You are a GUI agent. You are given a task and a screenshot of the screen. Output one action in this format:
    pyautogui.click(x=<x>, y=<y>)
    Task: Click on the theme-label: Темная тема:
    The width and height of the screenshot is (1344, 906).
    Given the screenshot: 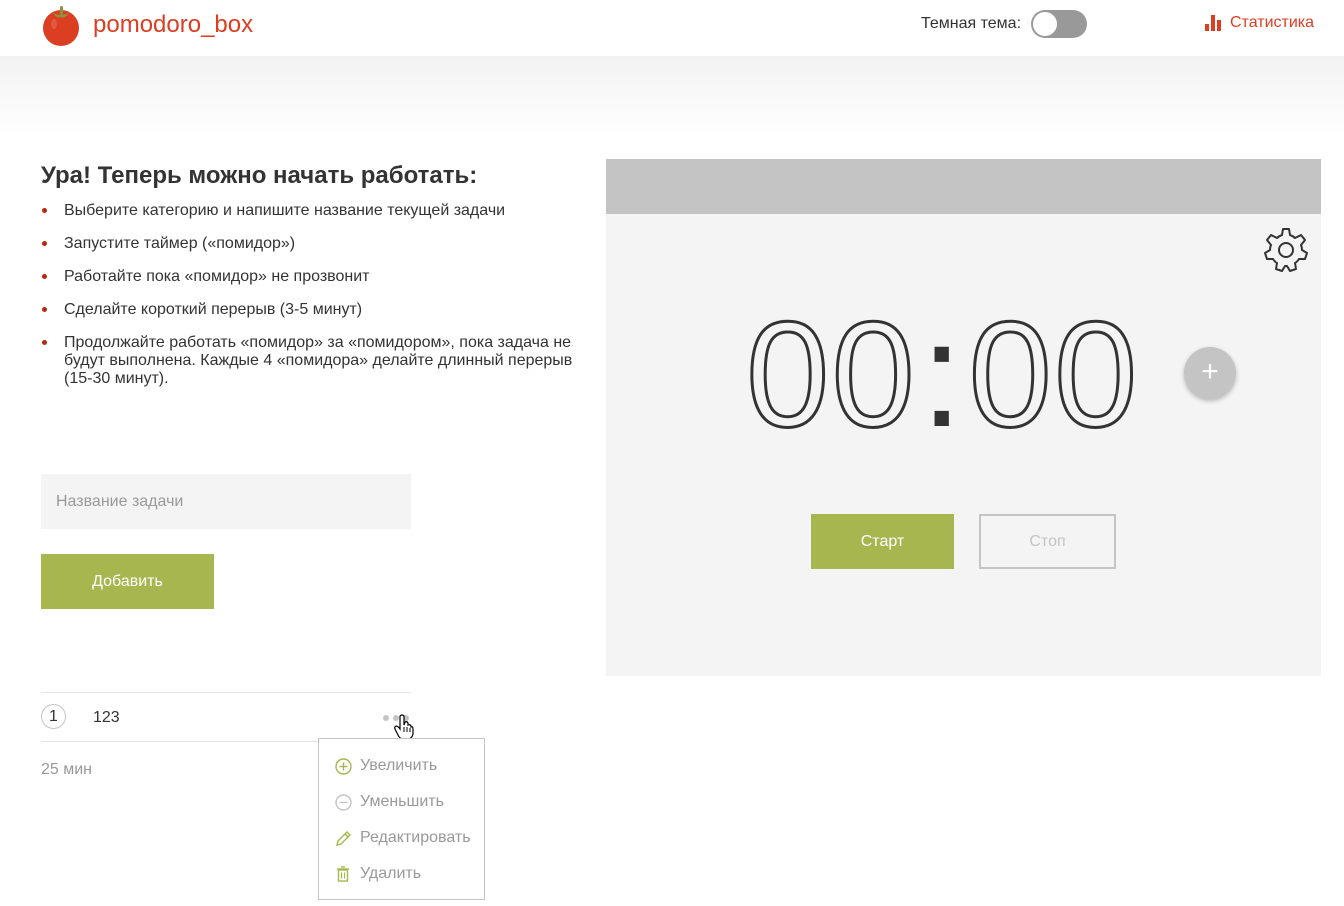 What is the action you would take?
    pyautogui.click(x=971, y=23)
    